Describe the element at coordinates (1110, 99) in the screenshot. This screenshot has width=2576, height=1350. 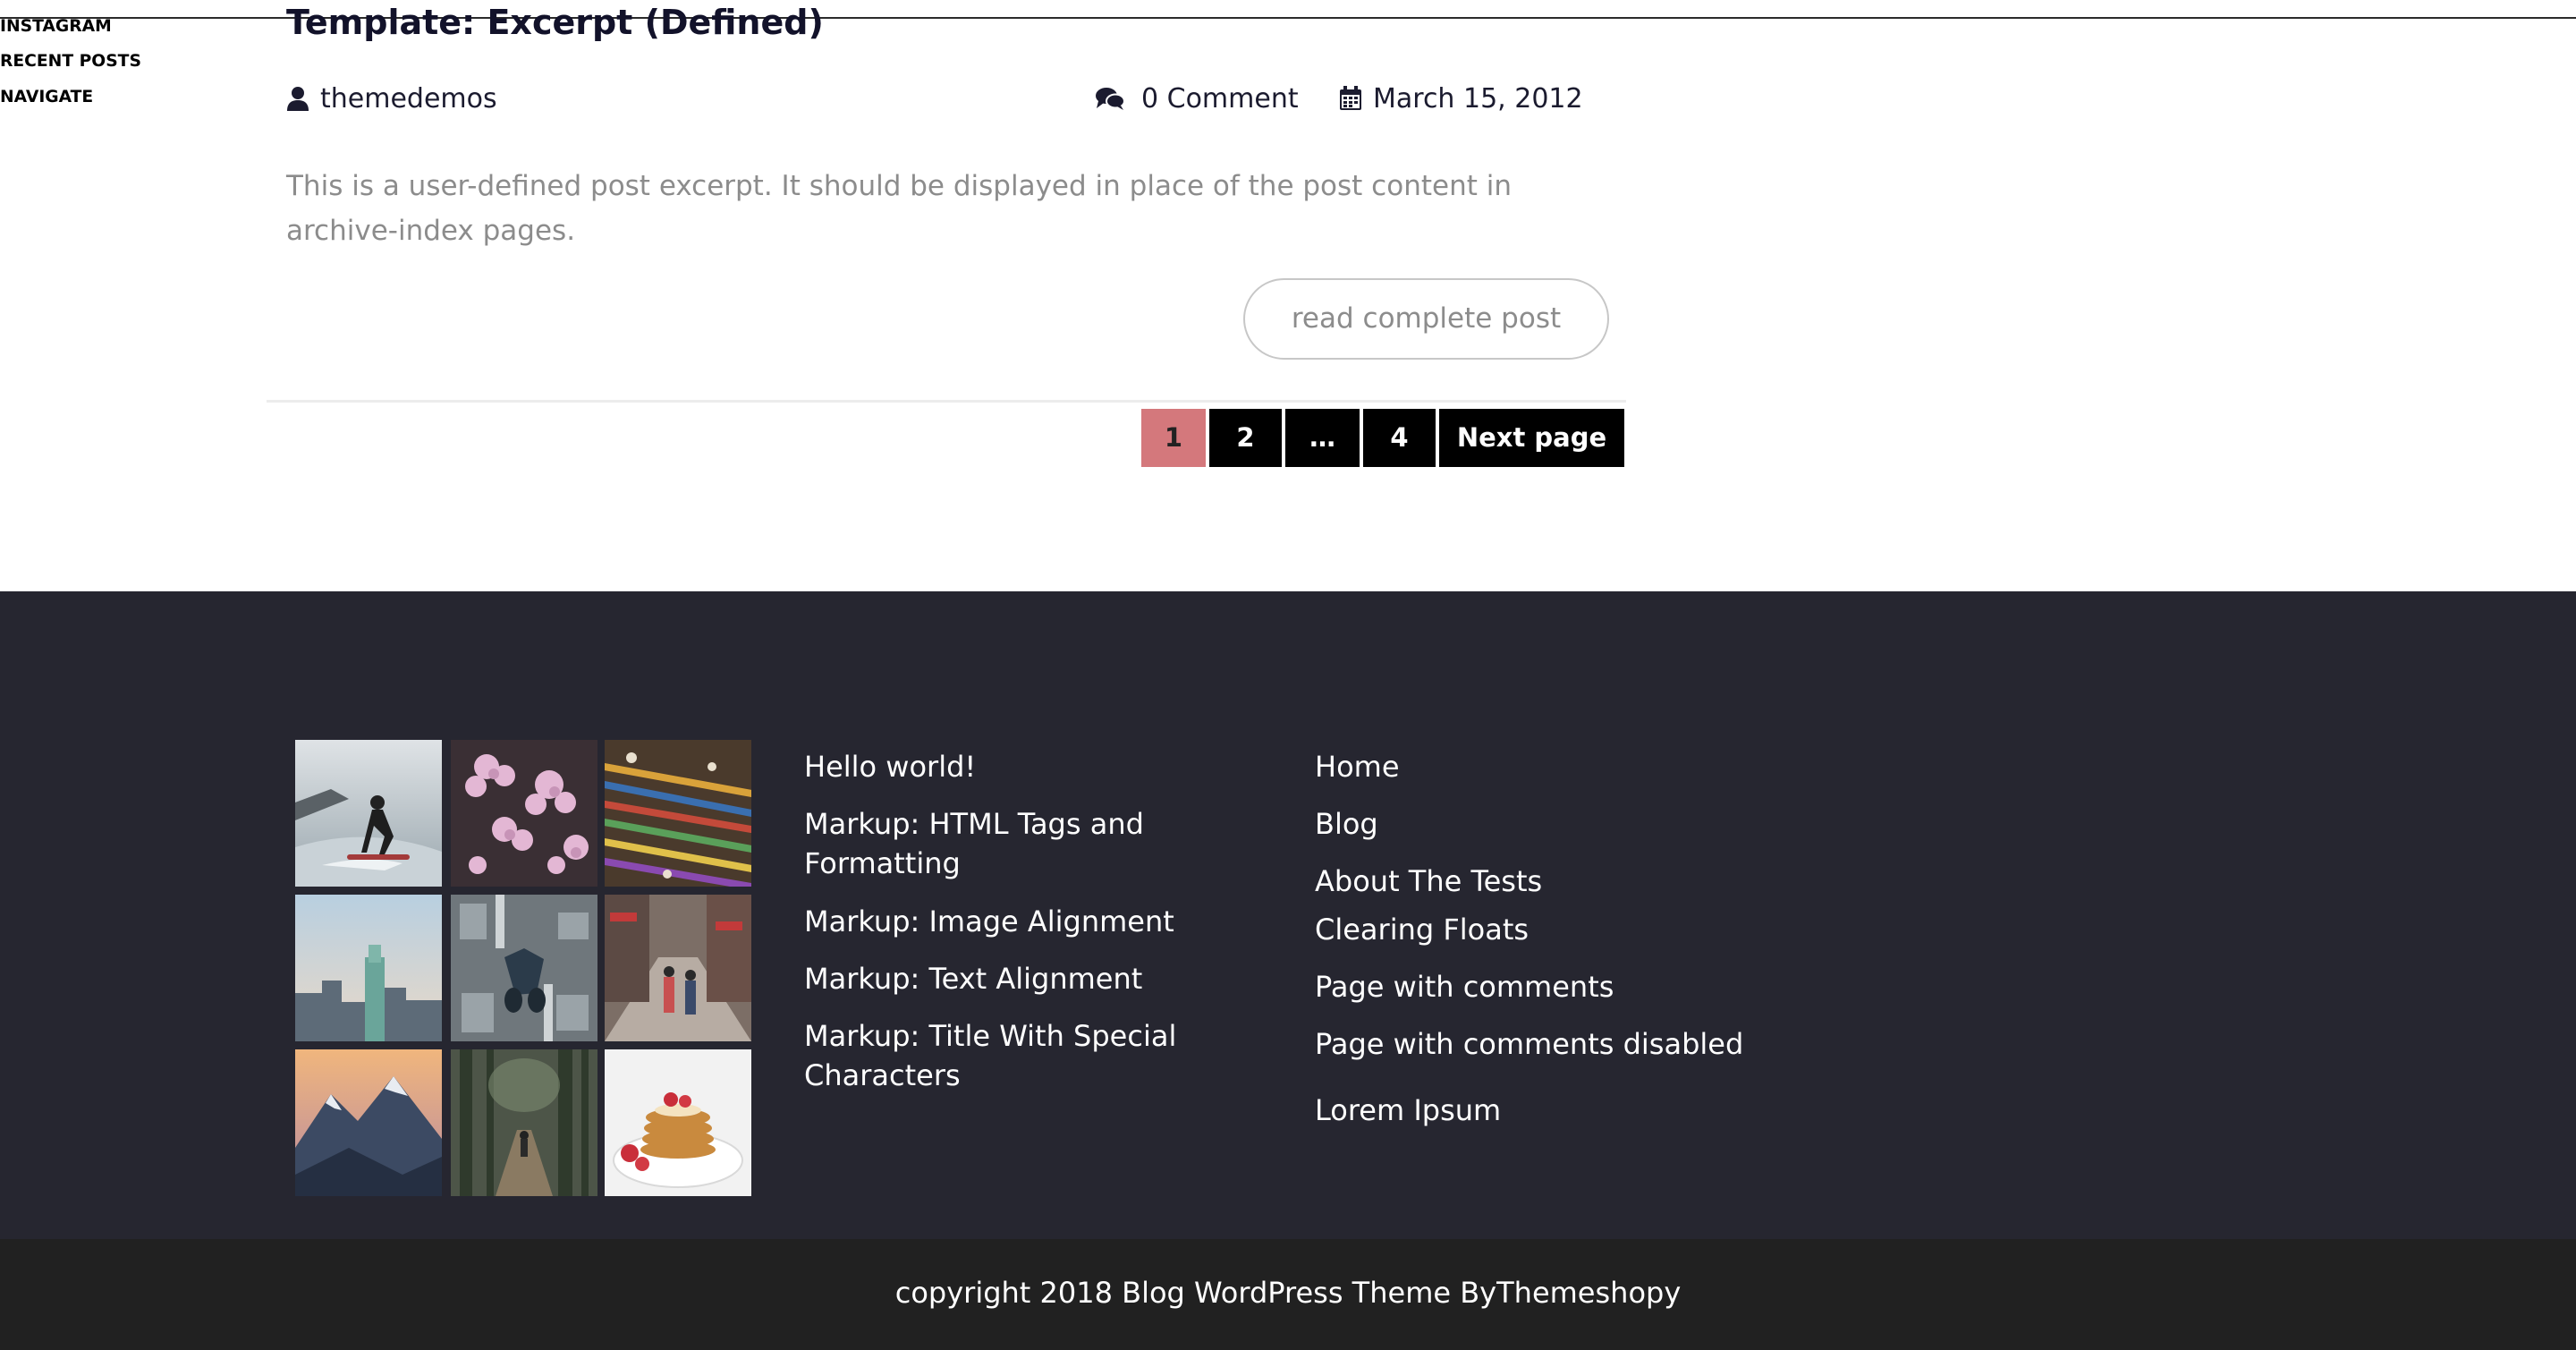
I see `comments-icon` at that location.